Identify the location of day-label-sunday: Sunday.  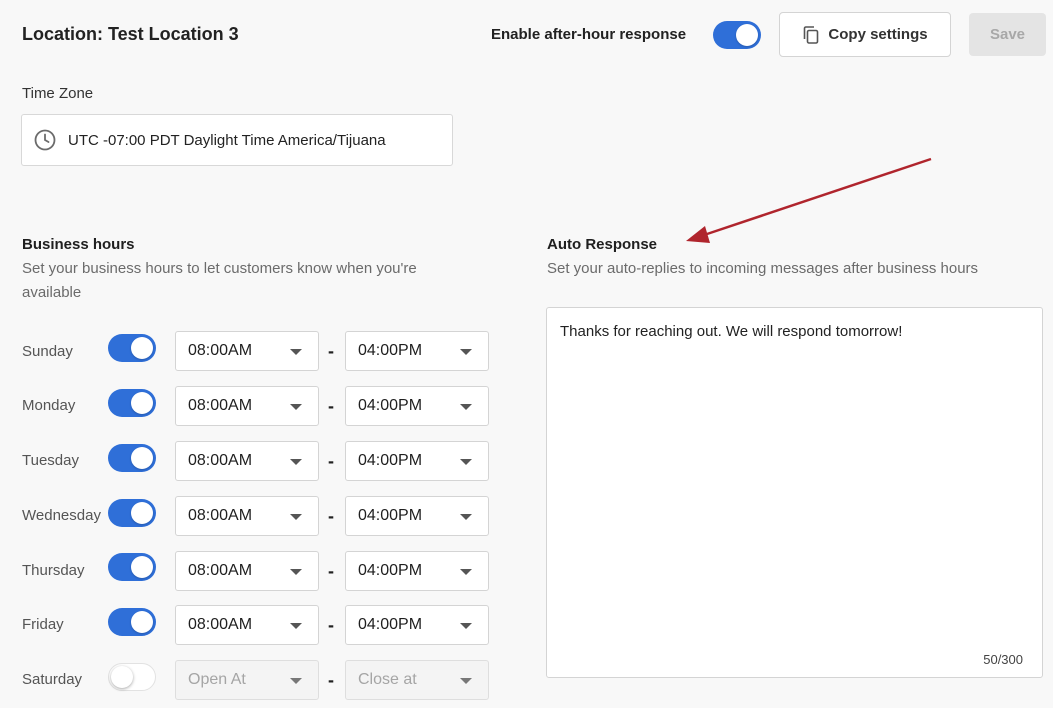
(47, 351).